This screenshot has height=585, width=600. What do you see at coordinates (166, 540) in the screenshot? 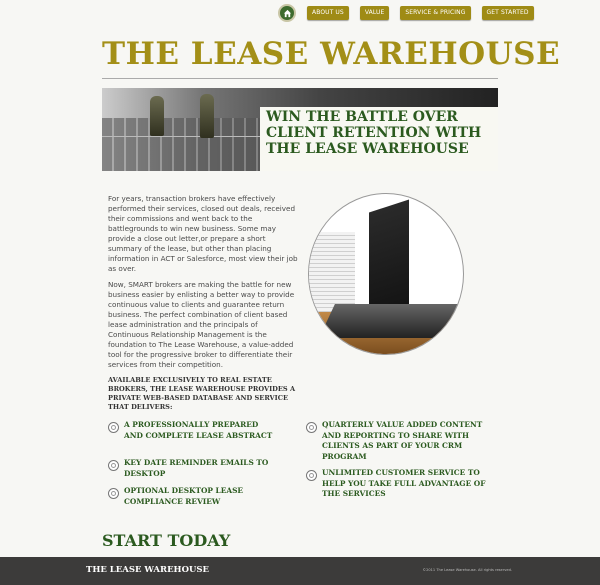
I see `start-today-link: START TODAY` at bounding box center [166, 540].